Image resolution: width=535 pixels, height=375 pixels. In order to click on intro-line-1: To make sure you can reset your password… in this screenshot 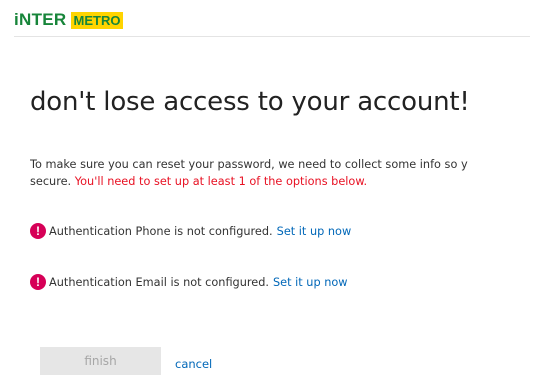, I will do `click(249, 164)`.